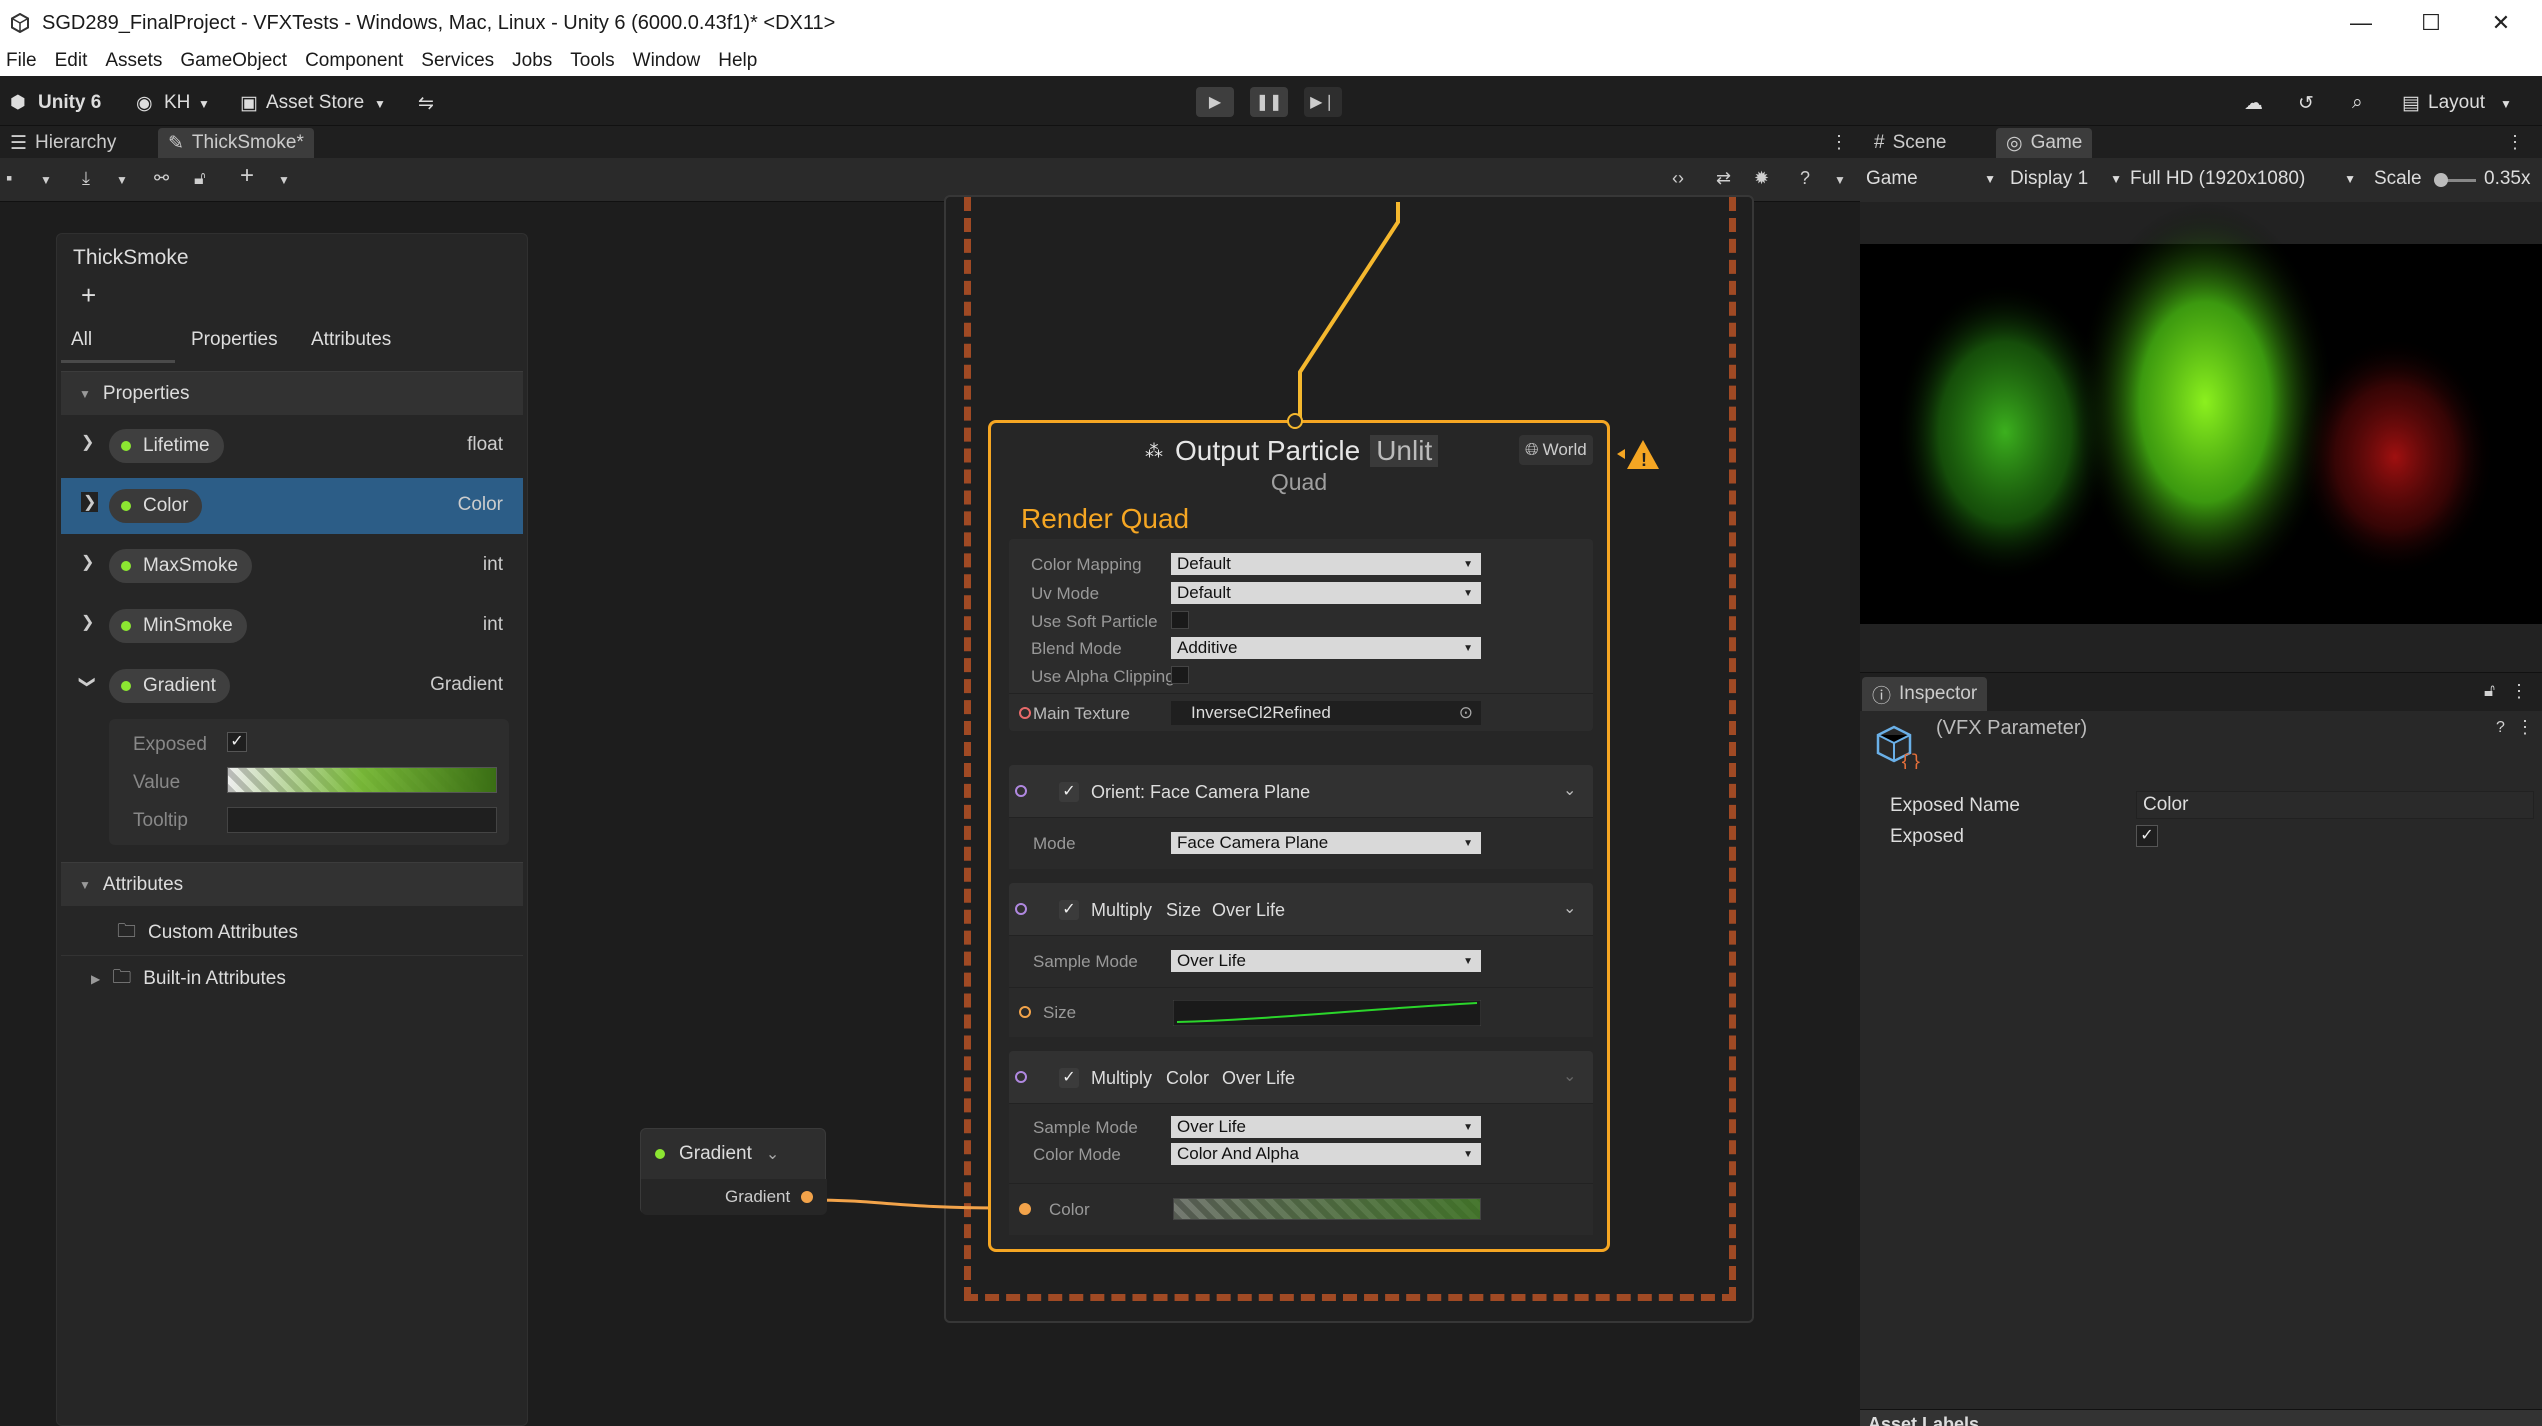 Image resolution: width=2542 pixels, height=1426 pixels. I want to click on custom-attributes-item: 🗀︎ Custom Attributes, so click(292, 933).